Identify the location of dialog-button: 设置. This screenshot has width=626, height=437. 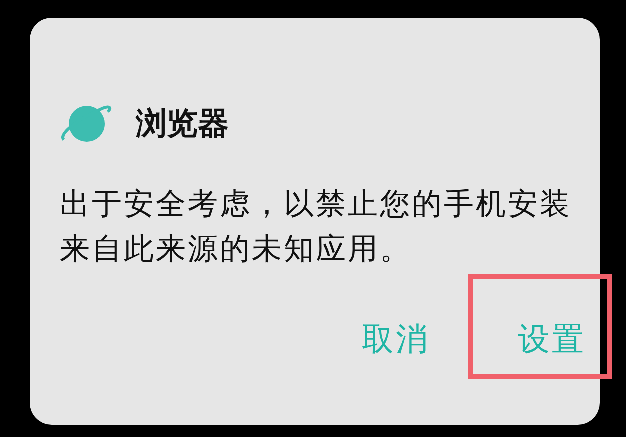
(552, 340).